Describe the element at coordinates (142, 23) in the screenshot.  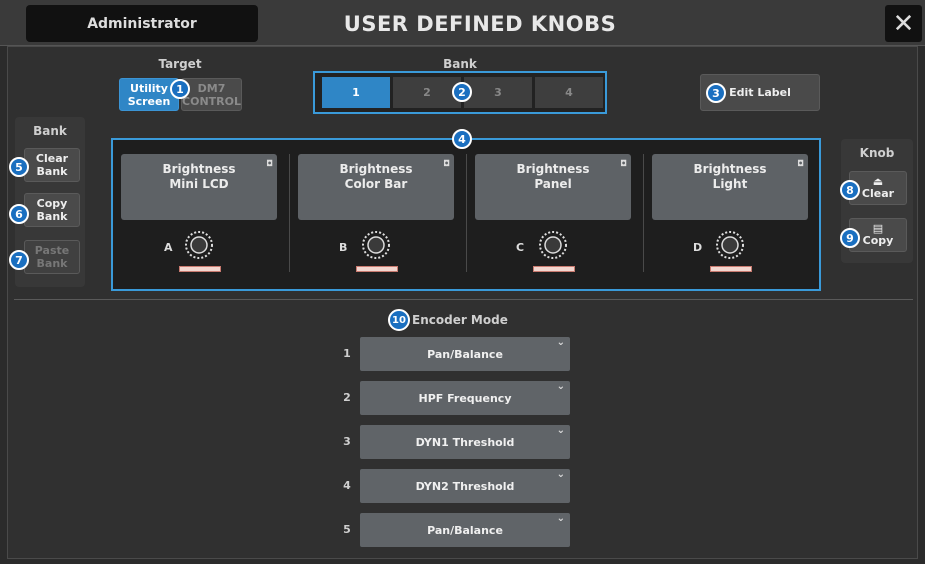
I see `user-label: Administrator` at that location.